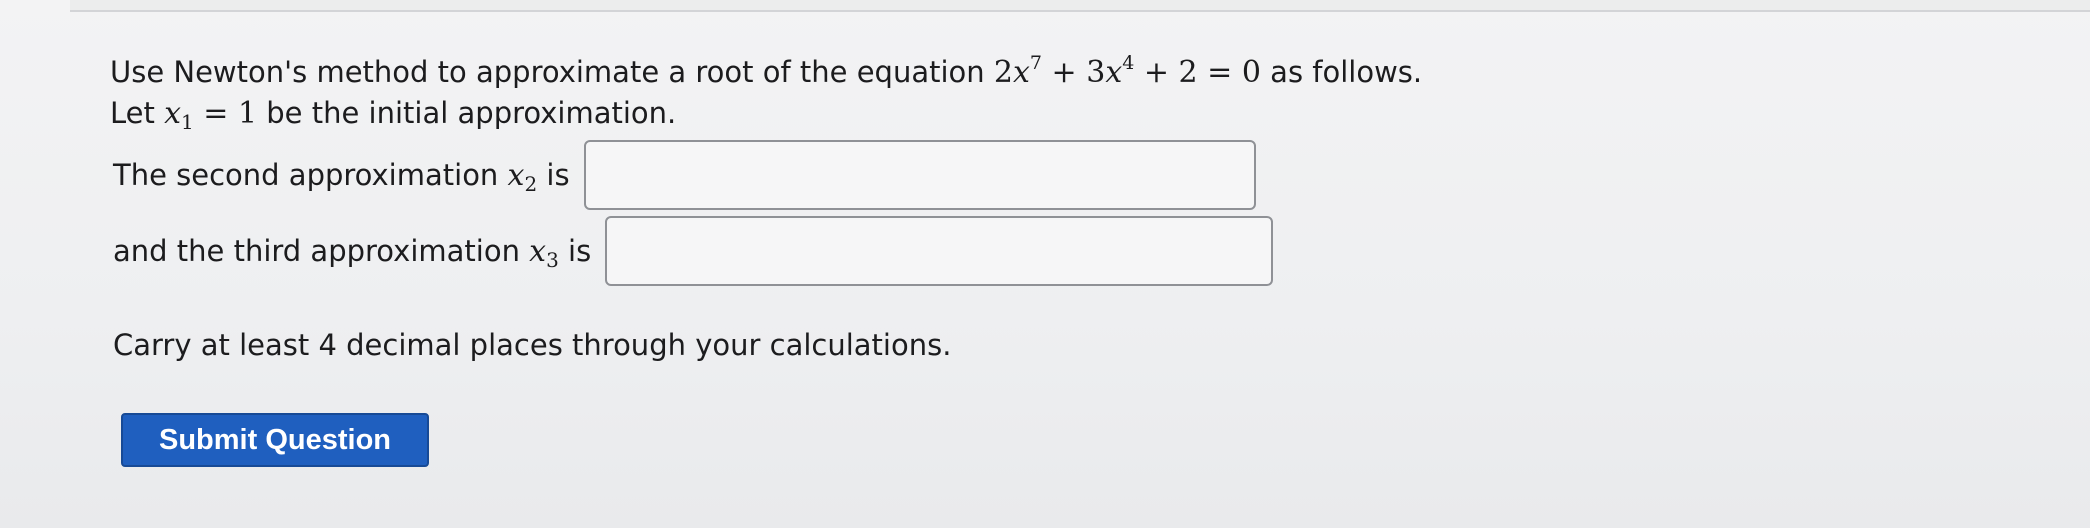 This screenshot has height=528, width=2090. I want to click on submit-question-button: Submit Question, so click(275, 440).